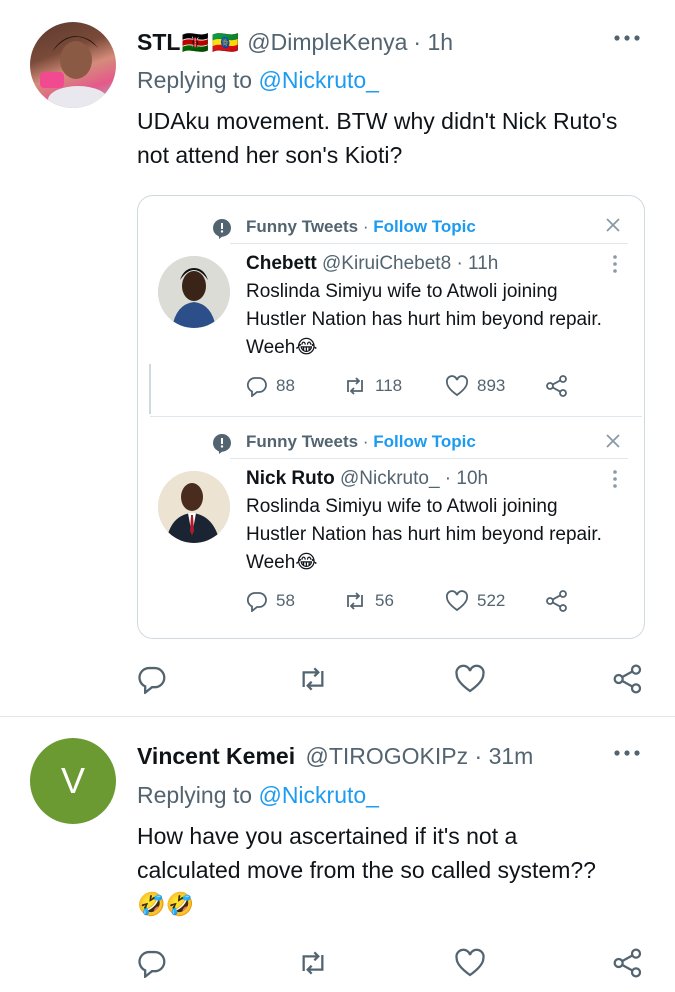  I want to click on retweet-stat: 118, so click(372, 386).